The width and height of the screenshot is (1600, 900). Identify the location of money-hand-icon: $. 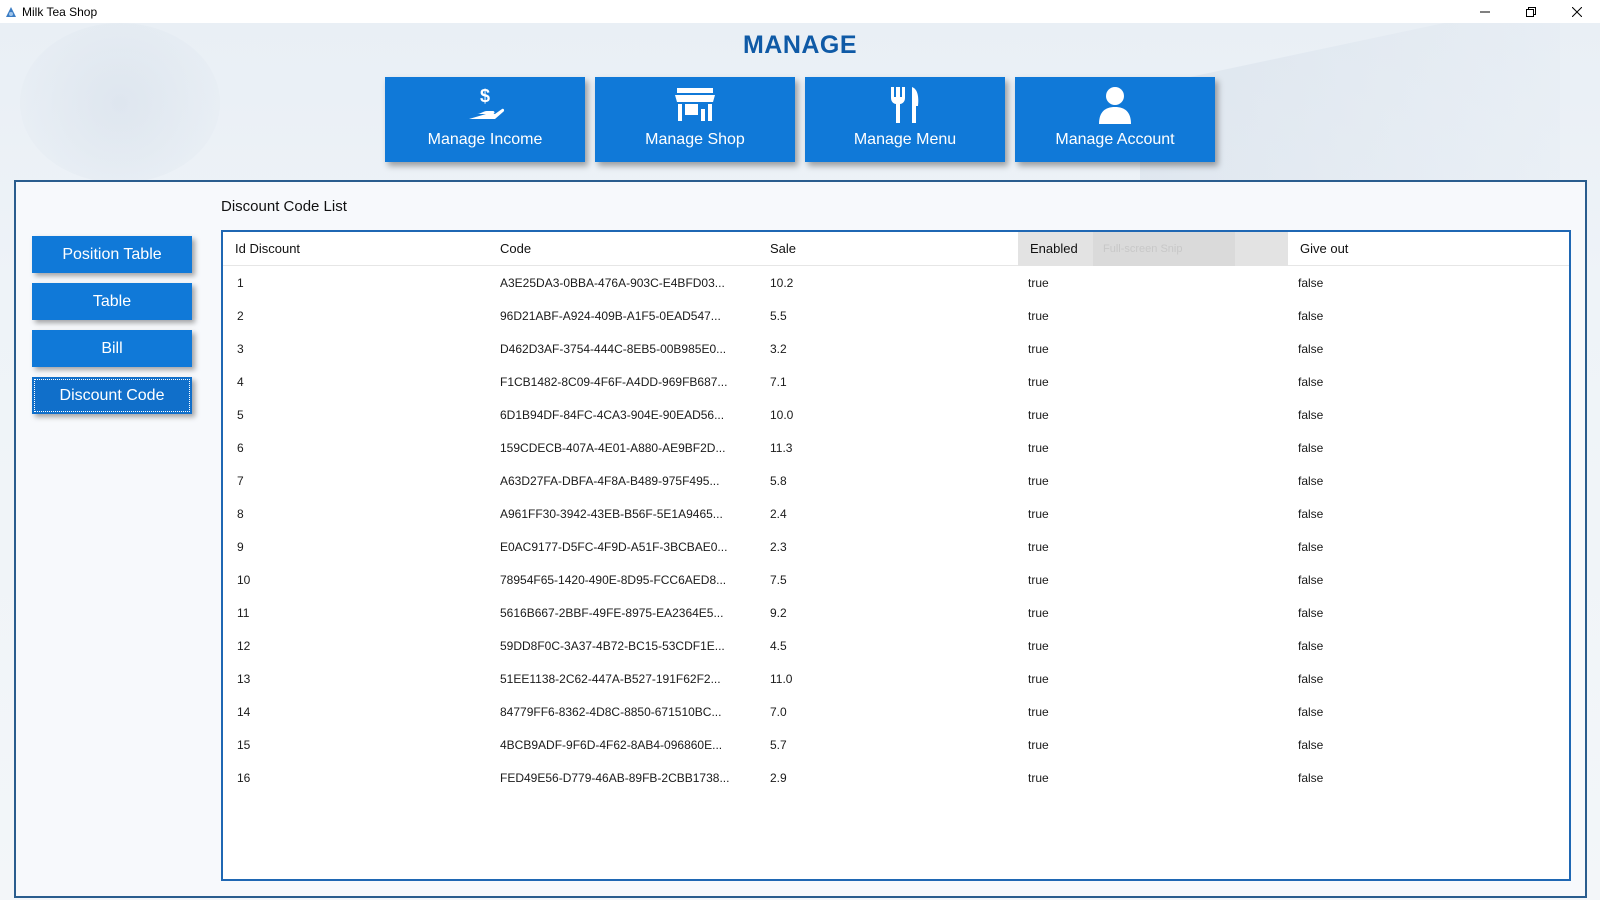
(485, 105).